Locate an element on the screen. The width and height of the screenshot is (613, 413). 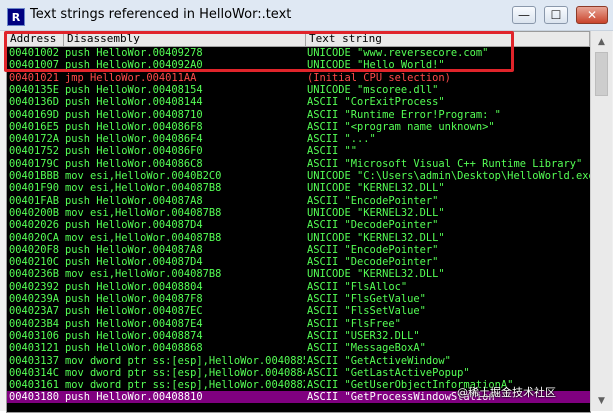
cell-text-string: ASCII "EncodePointer" is located at coordinates (373, 249).